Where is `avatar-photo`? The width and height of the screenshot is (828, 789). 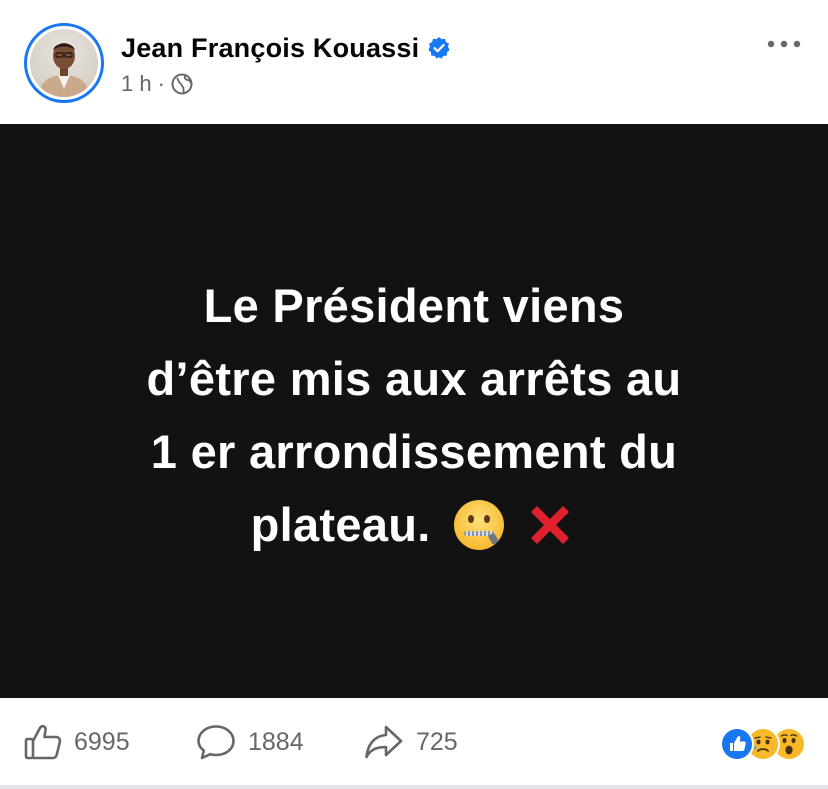
avatar-photo is located at coordinates (64, 63).